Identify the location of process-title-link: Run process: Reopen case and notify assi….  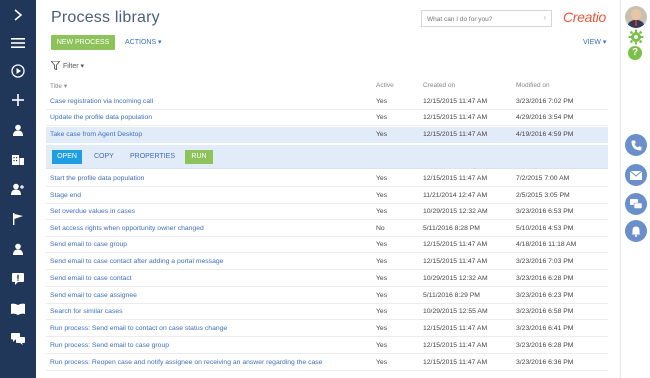
(186, 362).